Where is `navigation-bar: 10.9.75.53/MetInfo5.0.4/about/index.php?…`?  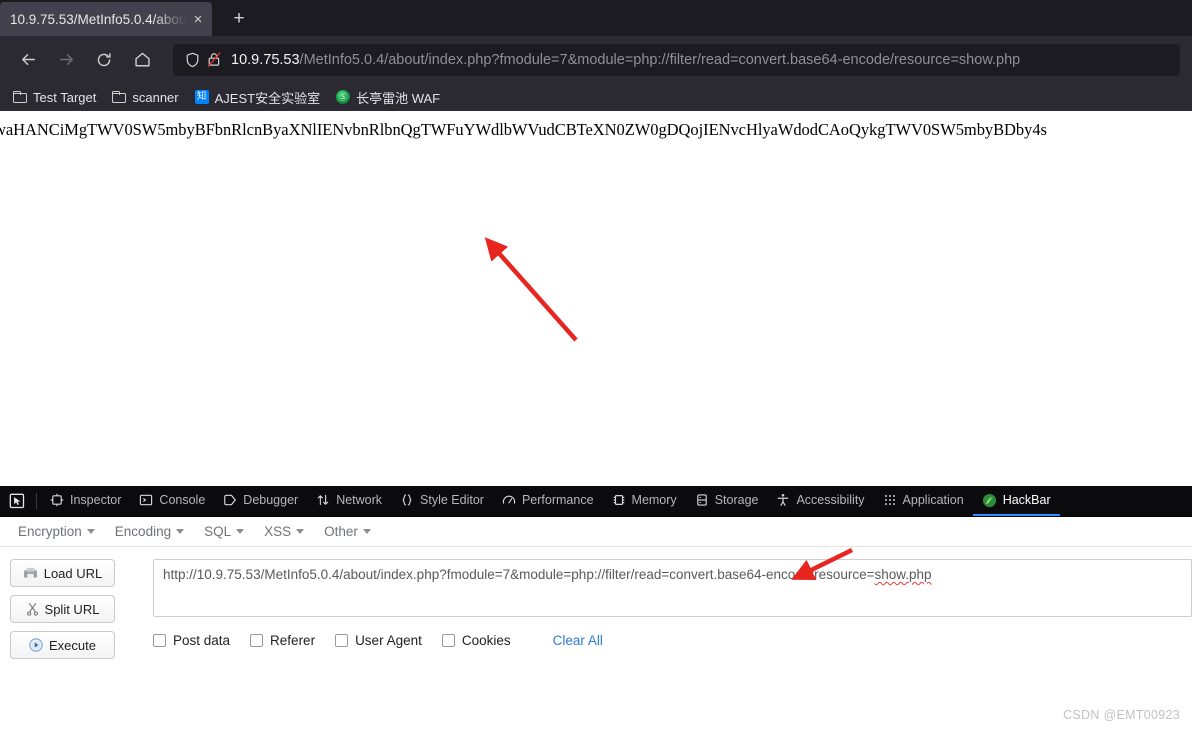 navigation-bar: 10.9.75.53/MetInfo5.0.4/about/index.php?… is located at coordinates (596, 59).